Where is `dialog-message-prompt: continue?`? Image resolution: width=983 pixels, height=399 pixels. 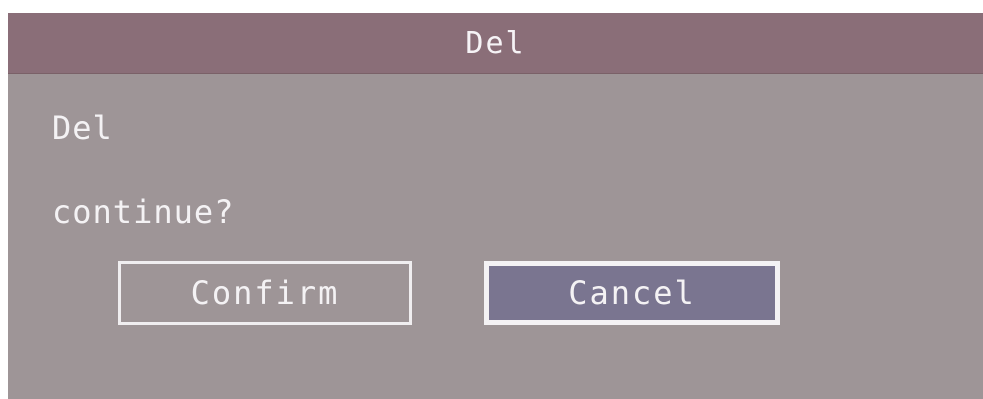
dialog-message-prompt: continue? is located at coordinates (143, 212).